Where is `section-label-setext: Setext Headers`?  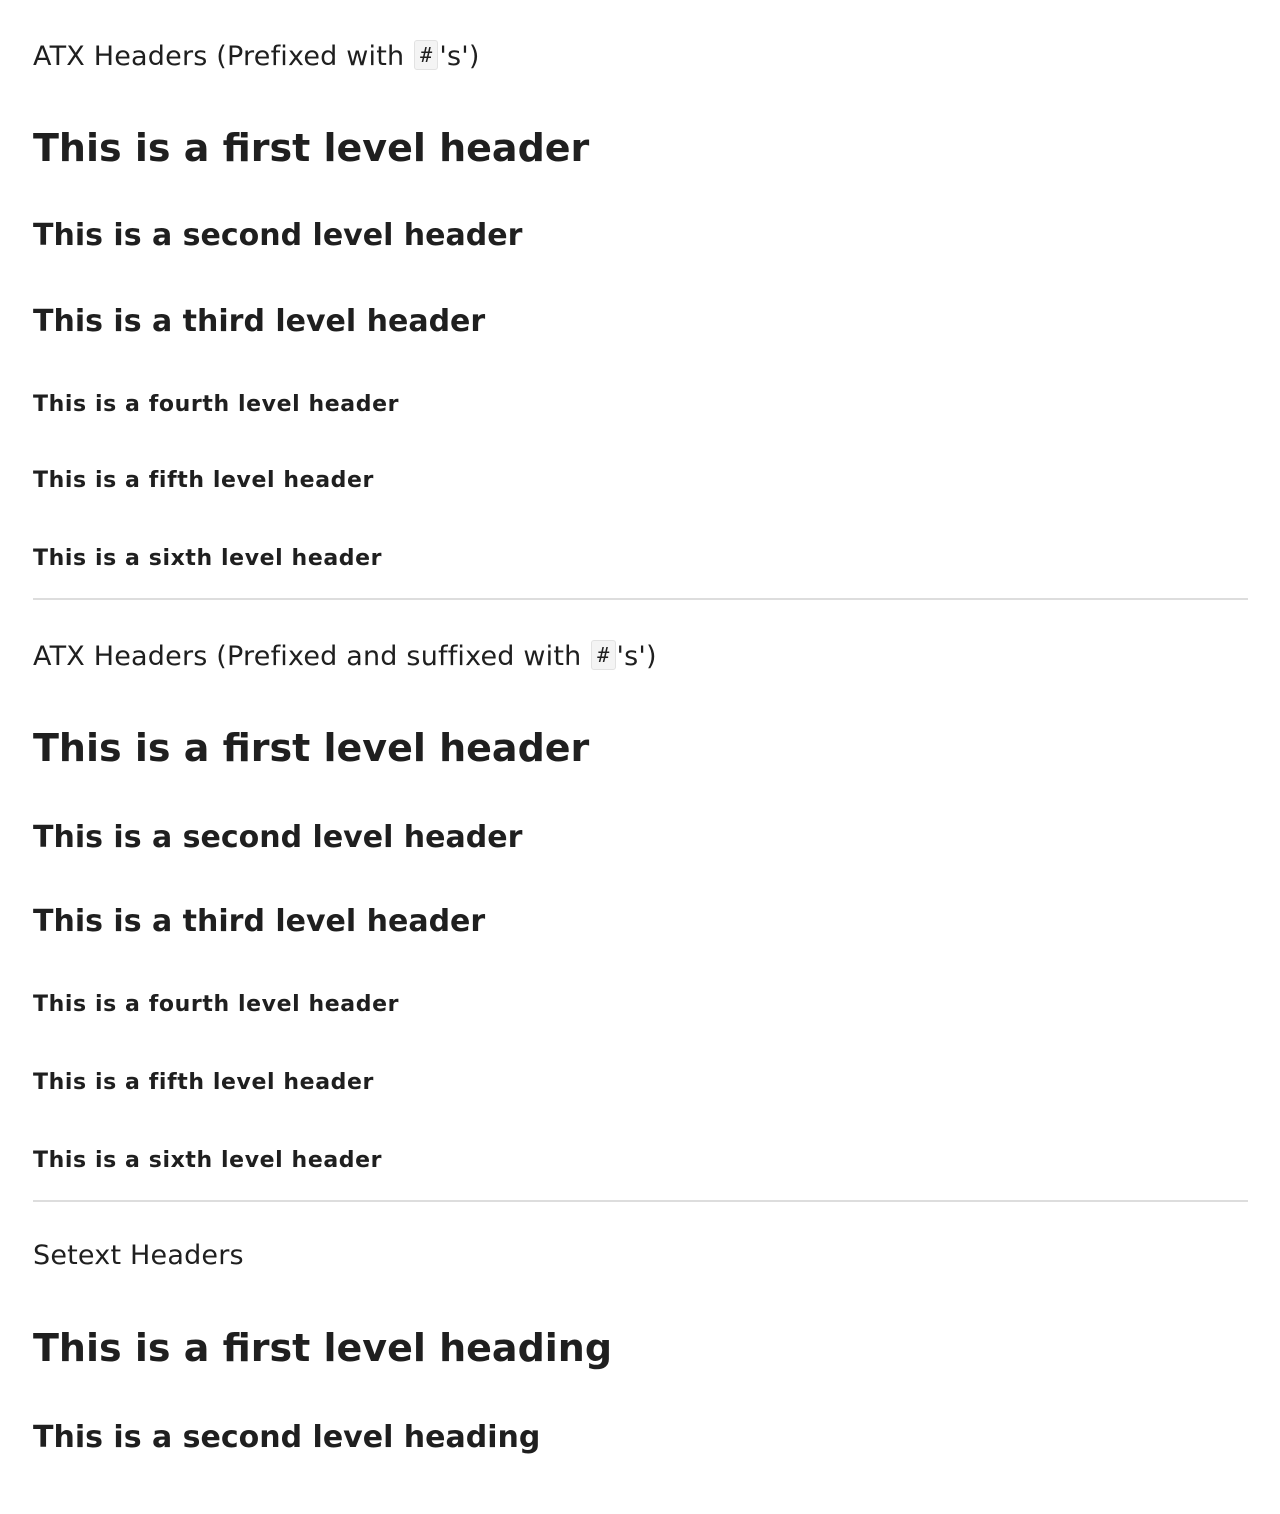
section-label-setext: Setext Headers is located at coordinates (138, 1255).